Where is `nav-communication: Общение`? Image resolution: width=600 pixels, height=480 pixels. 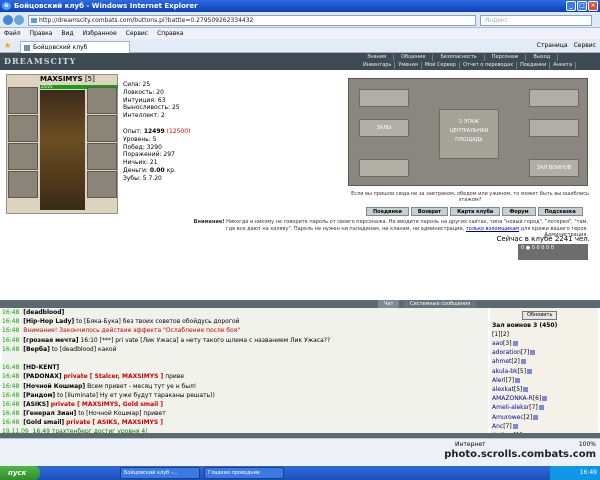 nav-communication: Общение is located at coordinates (414, 57).